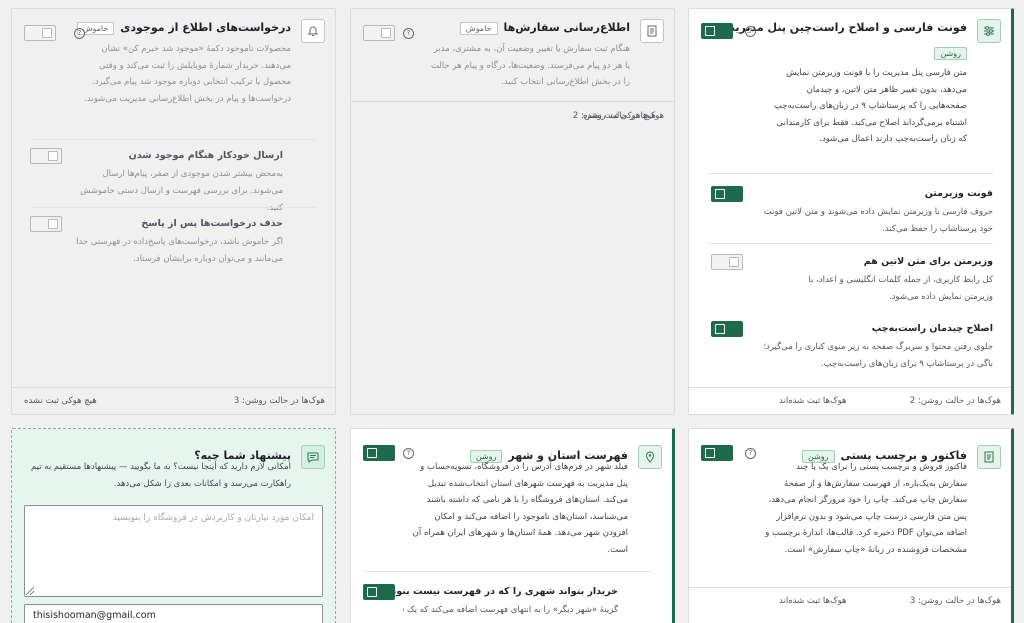  Describe the element at coordinates (932, 328) in the screenshot. I see `setting-title: اصلاح چیدمان راست‌به‌چپ` at that location.